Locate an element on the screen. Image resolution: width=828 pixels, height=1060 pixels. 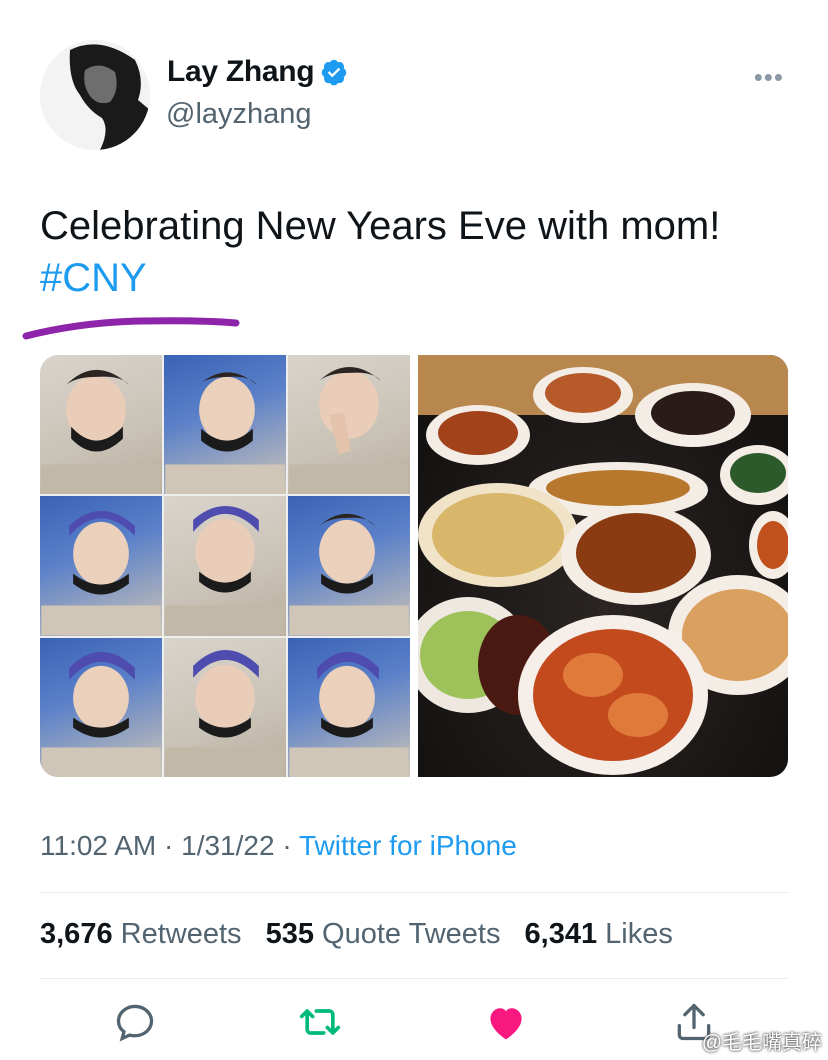
retweets-stat: 3,676 Retweets is located at coordinates (141, 934).